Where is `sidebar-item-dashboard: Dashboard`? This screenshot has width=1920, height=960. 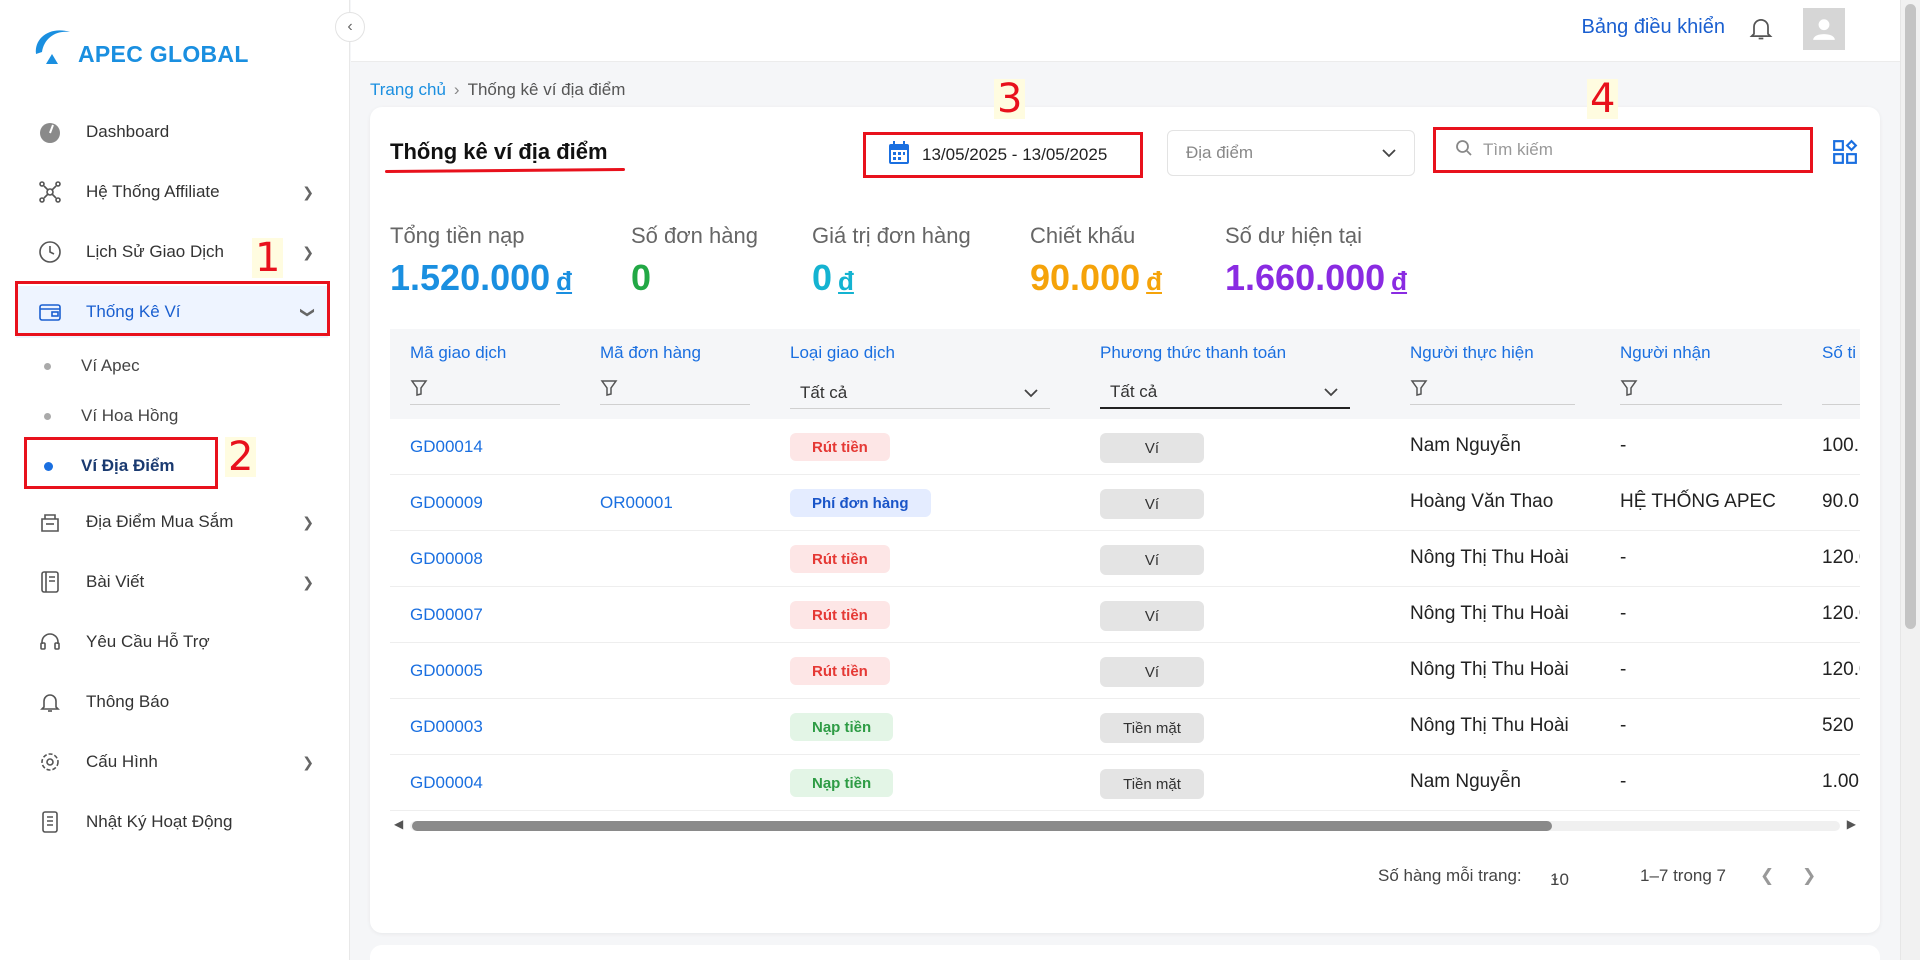
sidebar-item-dashboard: Dashboard is located at coordinates (172, 132).